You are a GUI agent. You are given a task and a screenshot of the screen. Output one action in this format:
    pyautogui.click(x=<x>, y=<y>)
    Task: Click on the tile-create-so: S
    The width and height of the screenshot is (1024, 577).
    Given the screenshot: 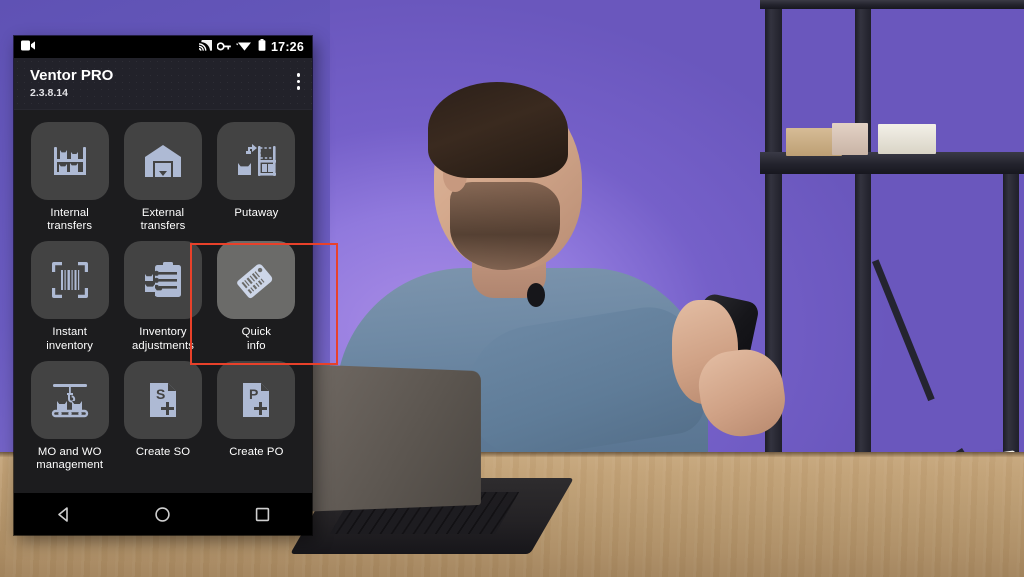 What is the action you would take?
    pyautogui.click(x=162, y=400)
    